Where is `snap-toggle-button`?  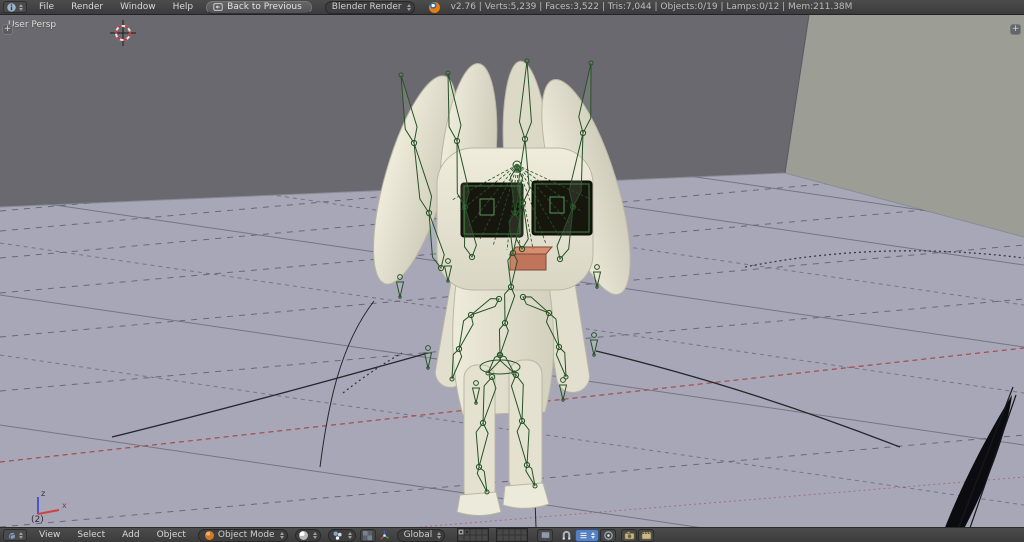 snap-toggle-button is located at coordinates (566, 535).